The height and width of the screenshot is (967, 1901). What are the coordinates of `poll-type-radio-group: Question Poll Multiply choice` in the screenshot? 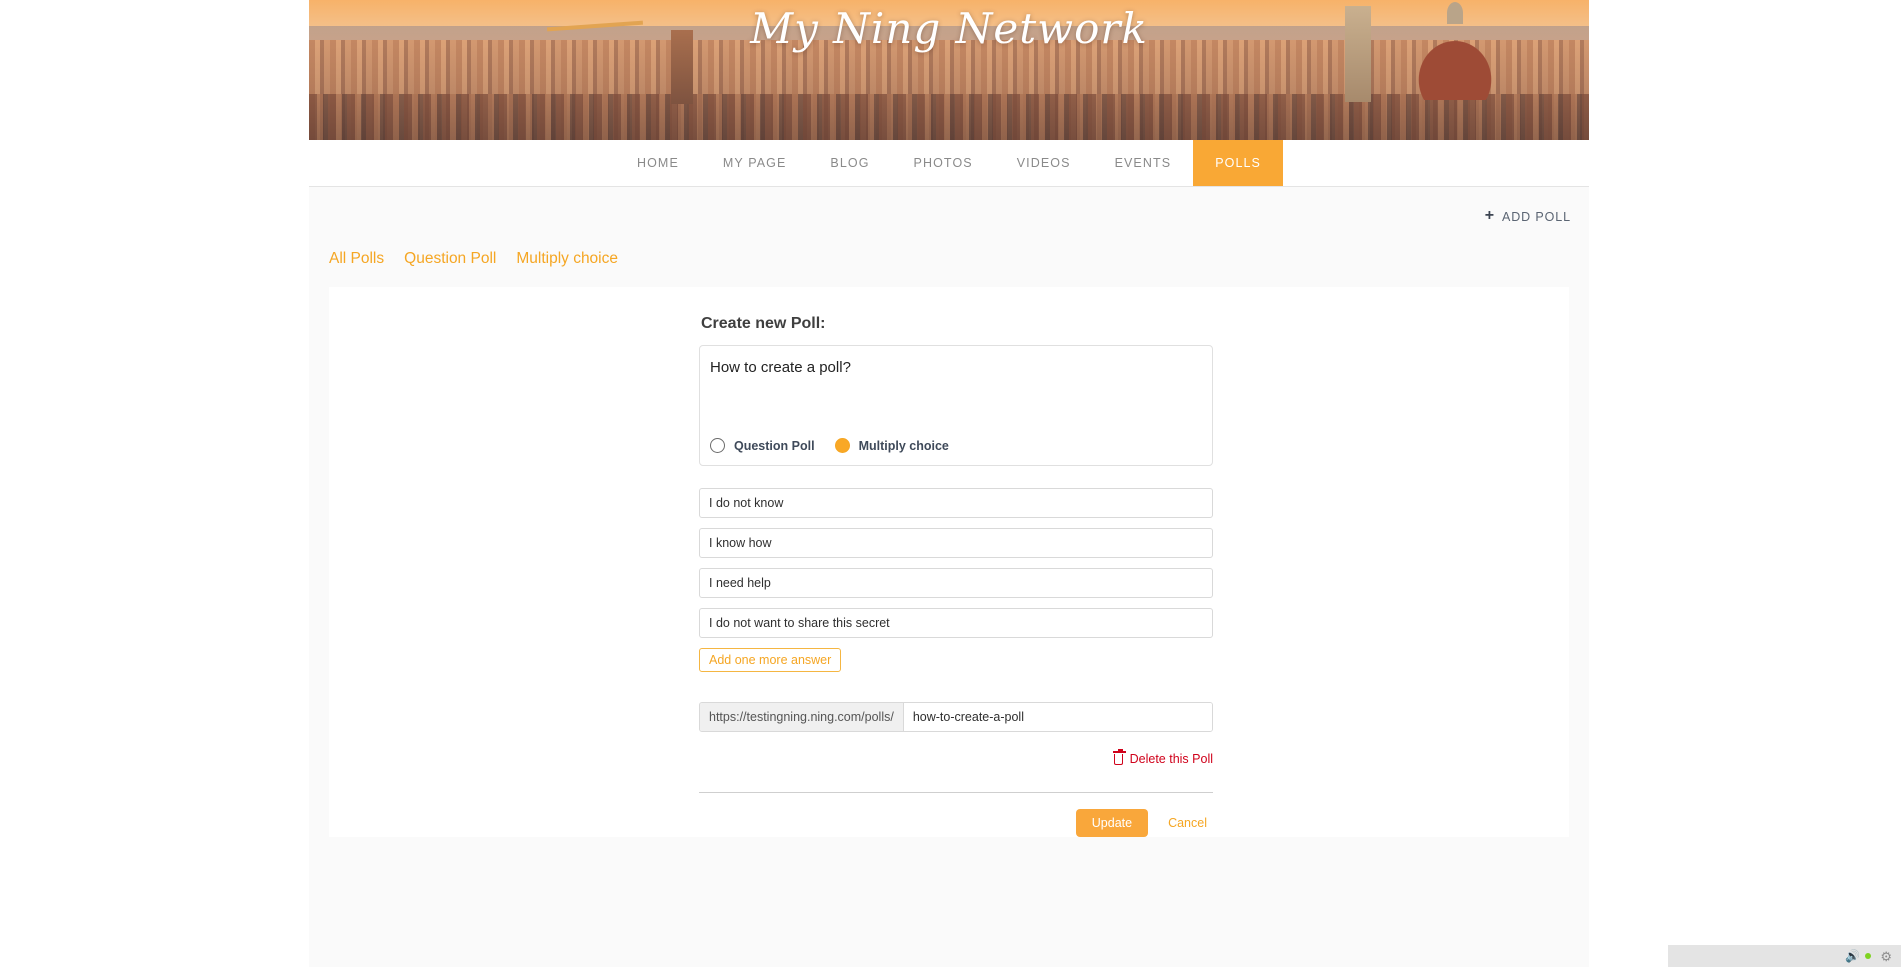 It's located at (956, 446).